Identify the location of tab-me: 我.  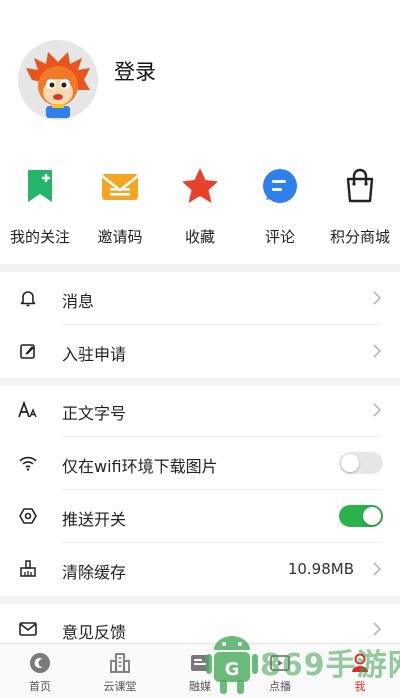
(360, 671).